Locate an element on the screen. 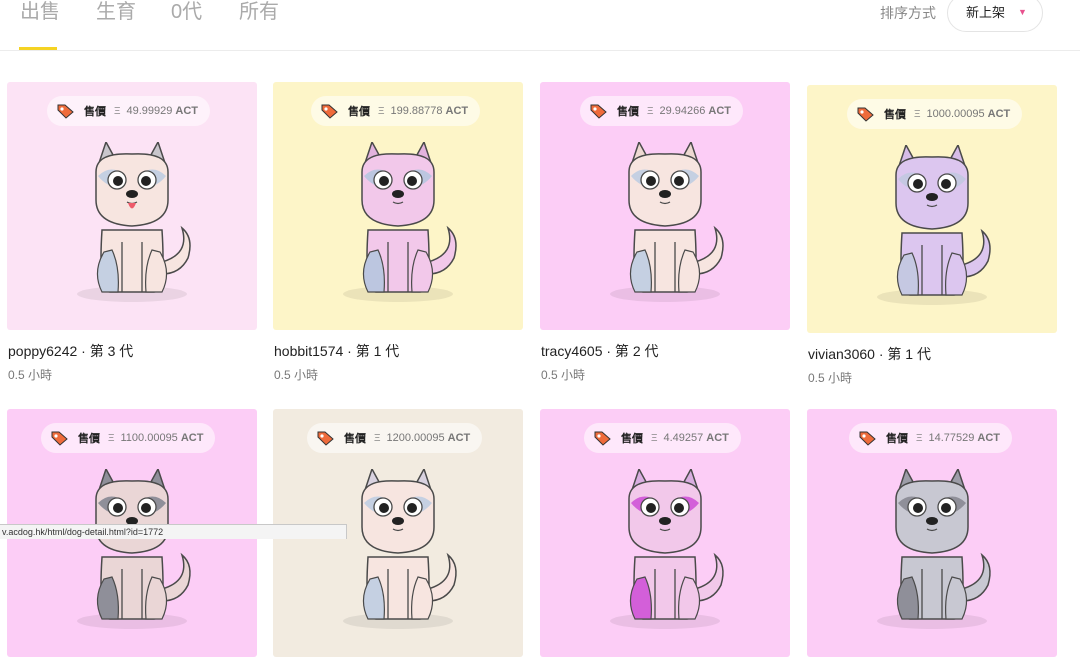  price-badge: 售價 Ξ 1000.00095 ACT is located at coordinates (935, 114).